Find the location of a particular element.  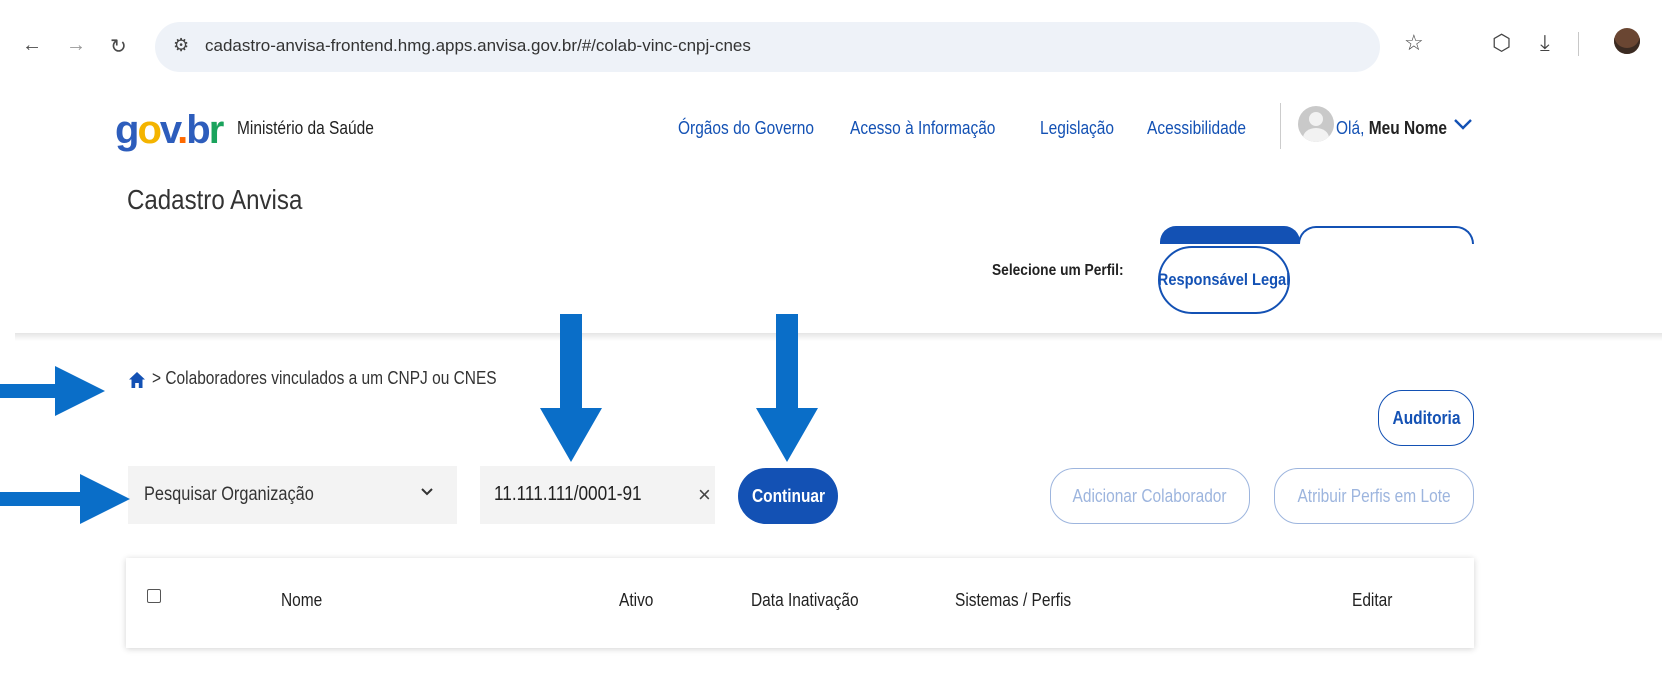

download-icon: ⤓ is located at coordinates (1545, 43).